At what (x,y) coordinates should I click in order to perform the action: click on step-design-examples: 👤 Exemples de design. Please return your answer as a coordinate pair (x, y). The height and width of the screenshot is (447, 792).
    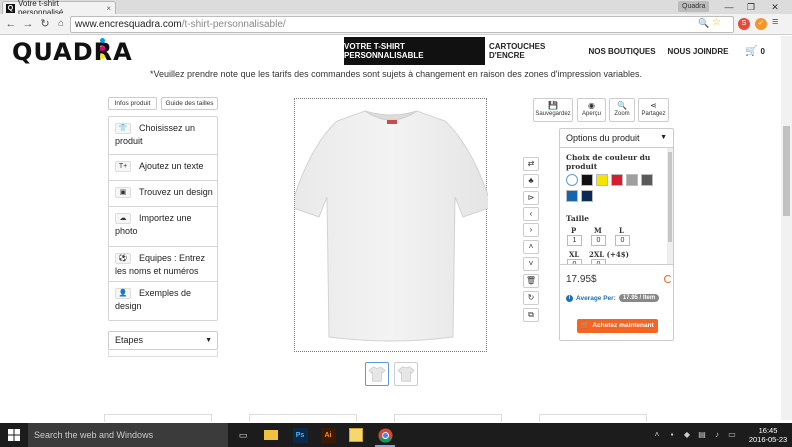
    Looking at the image, I should click on (163, 301).